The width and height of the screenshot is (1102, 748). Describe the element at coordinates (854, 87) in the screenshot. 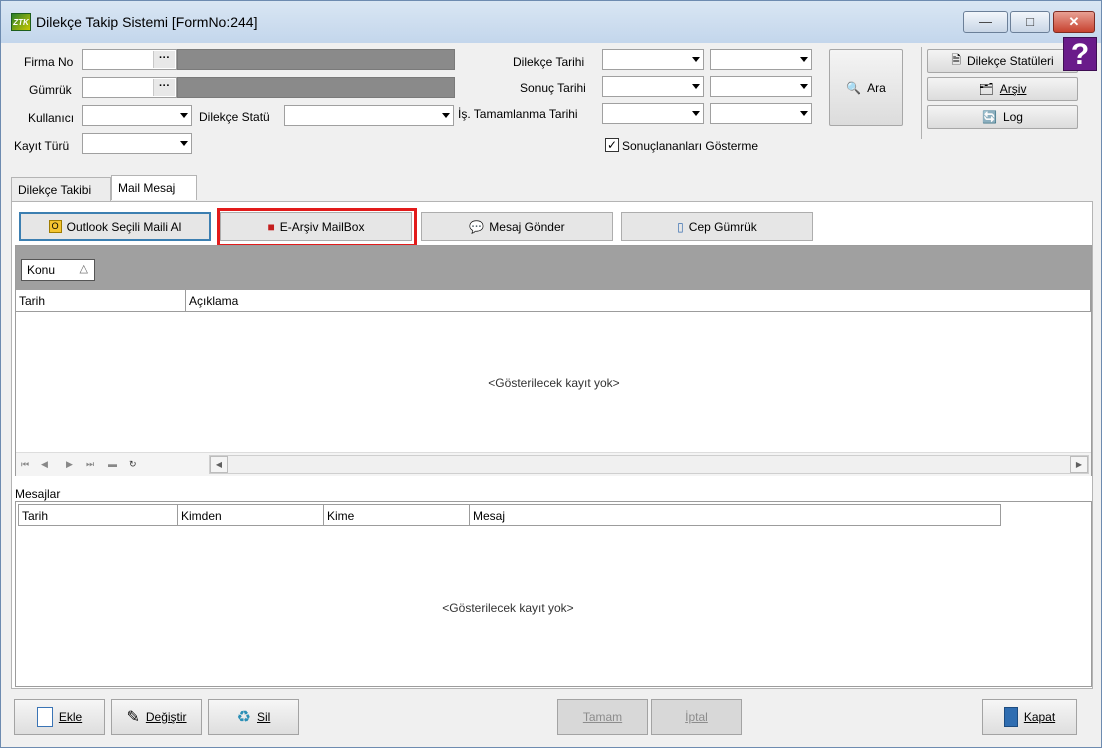

I see `magnifier-icon: 🔍` at that location.